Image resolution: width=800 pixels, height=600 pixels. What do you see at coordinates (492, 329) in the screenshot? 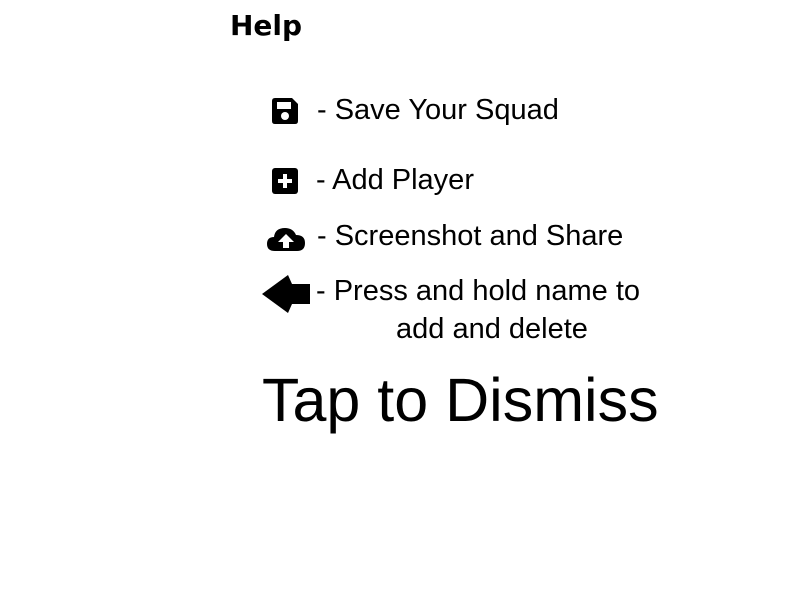
I see `help-item-label-line2: add and delete` at bounding box center [492, 329].